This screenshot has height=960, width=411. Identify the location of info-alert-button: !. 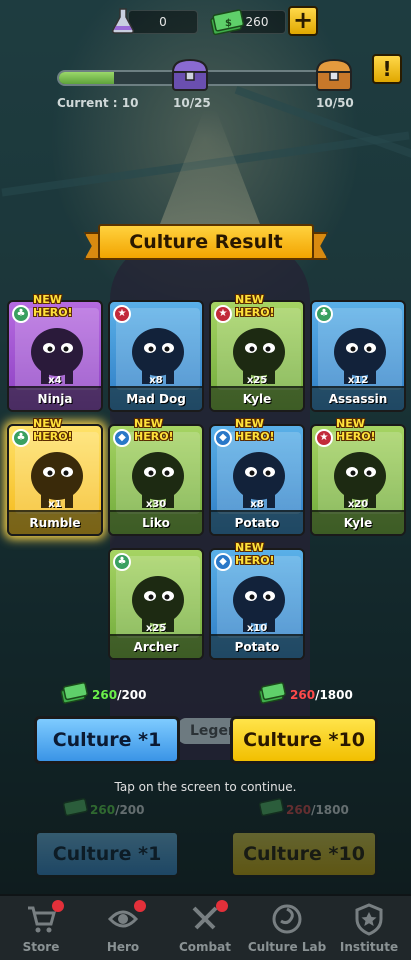
(387, 69).